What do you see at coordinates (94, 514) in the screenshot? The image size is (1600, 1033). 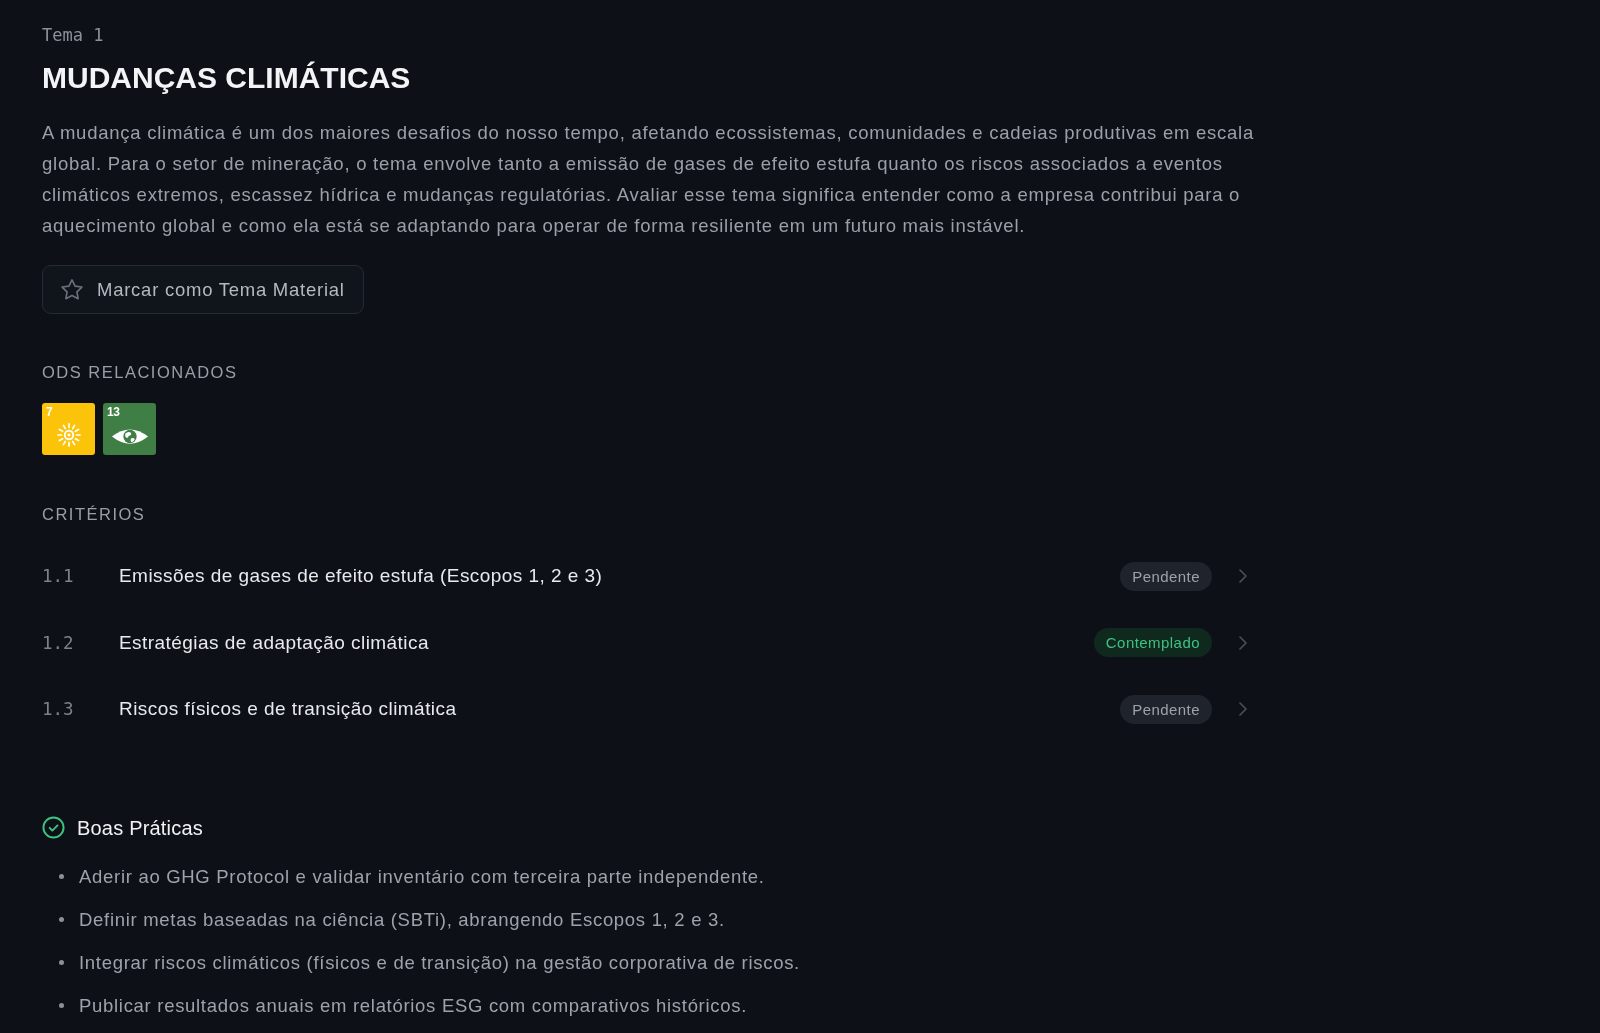 I see `criteria-heading: CRITÉRIOS` at bounding box center [94, 514].